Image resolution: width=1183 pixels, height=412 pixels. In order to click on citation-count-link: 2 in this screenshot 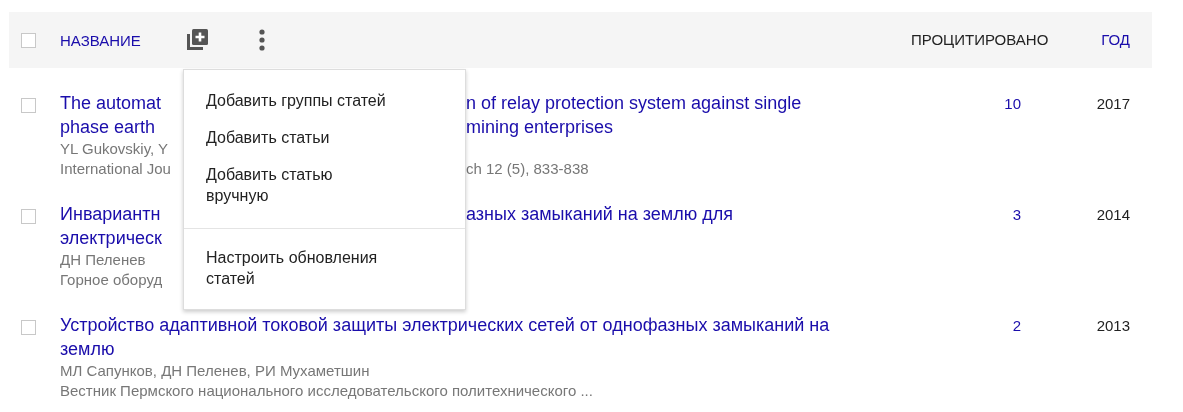, I will do `click(1016, 325)`.